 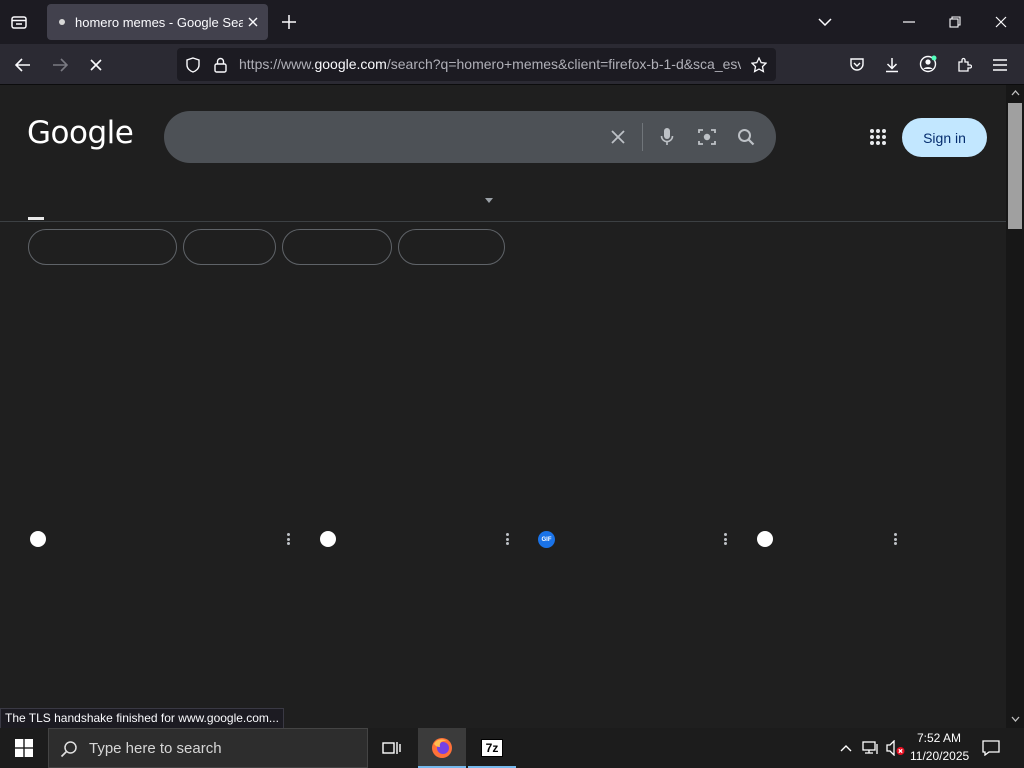 I want to click on bookmark-star-icon, so click(x=759, y=65).